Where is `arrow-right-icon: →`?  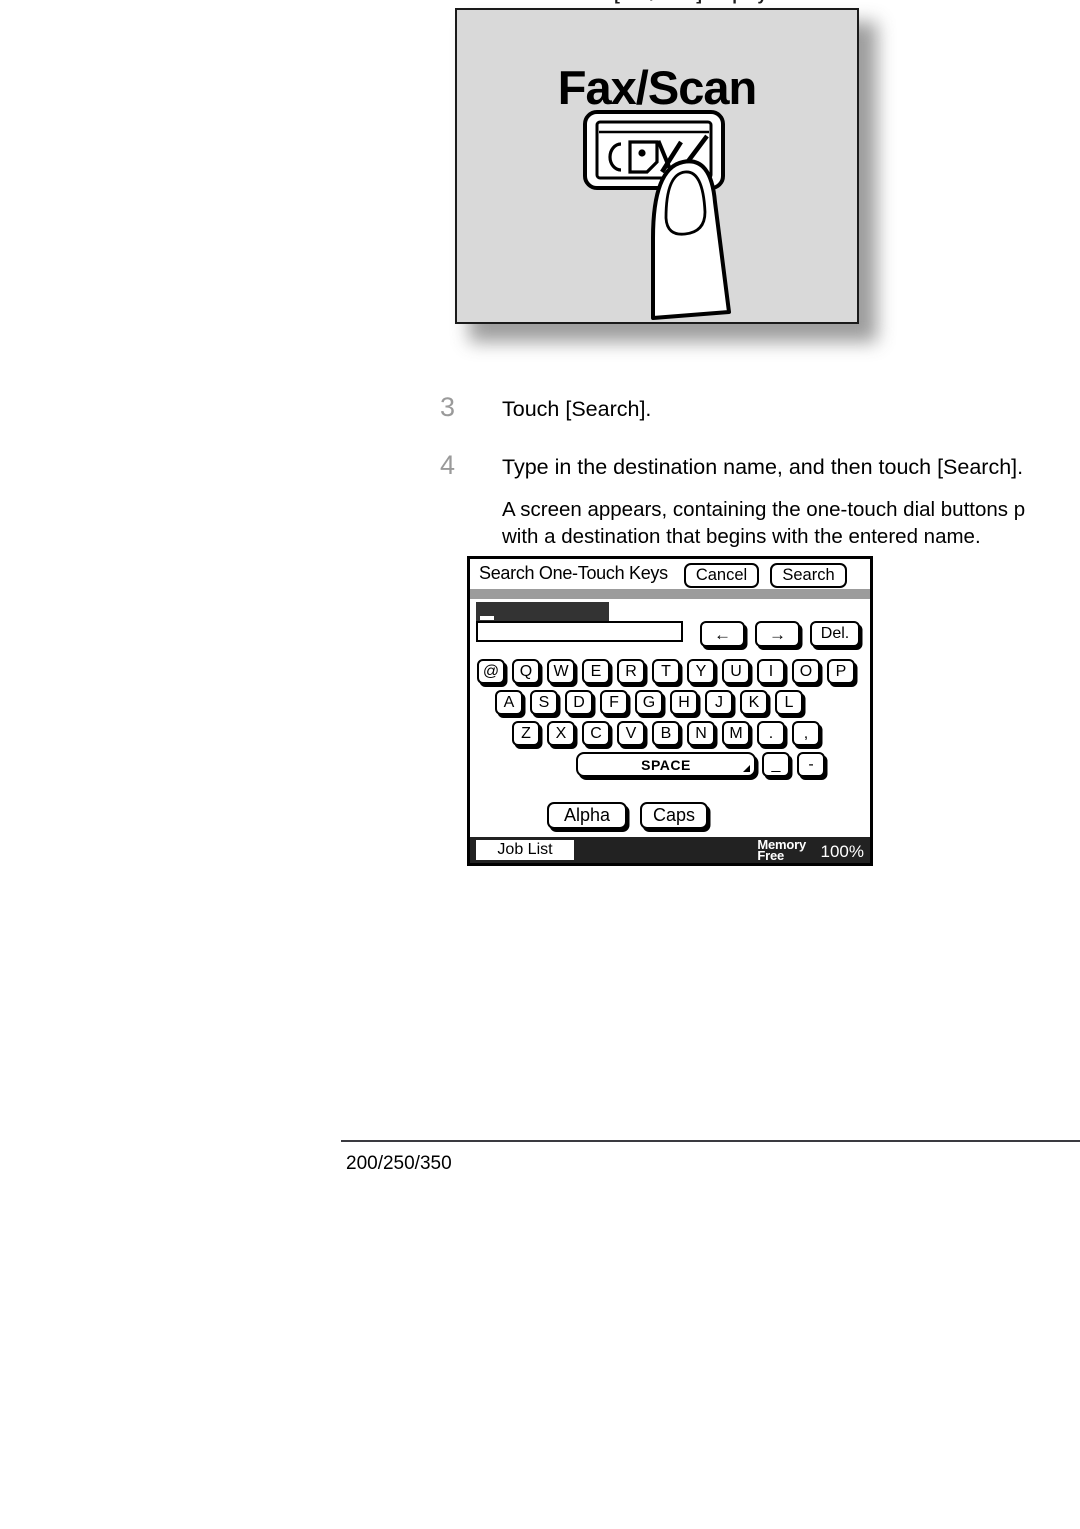
arrow-right-icon: → is located at coordinates (777, 634).